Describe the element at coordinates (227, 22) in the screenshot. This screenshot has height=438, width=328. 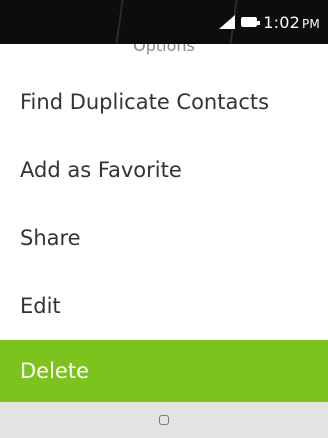
I see `signal-icon` at that location.